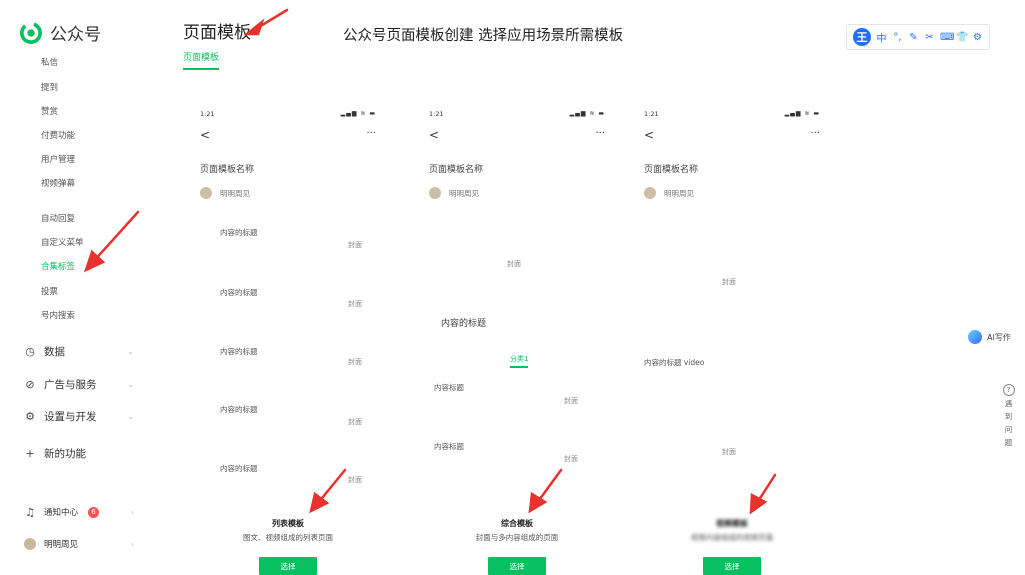  Describe the element at coordinates (132, 512) in the screenshot. I see `chevron-right-icon: ›` at that location.